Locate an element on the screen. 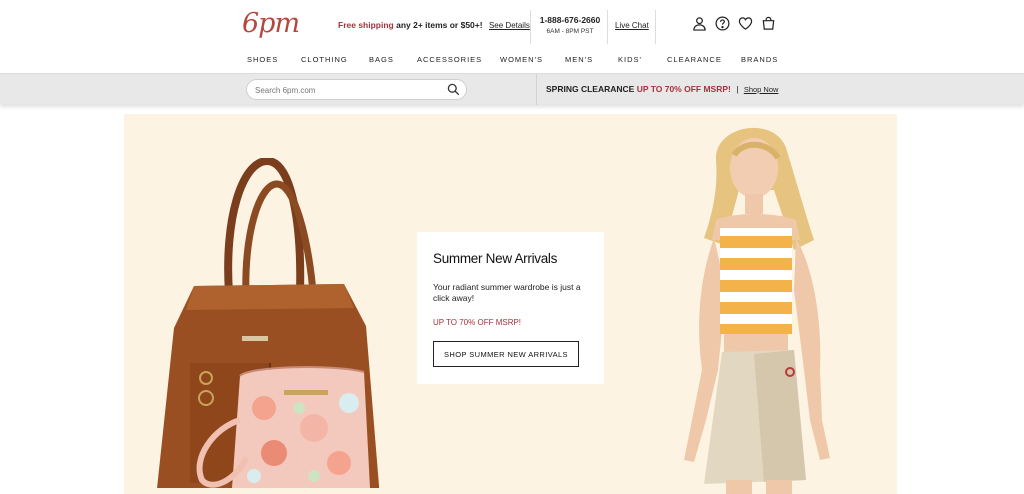 This screenshot has width=1024, height=494. header-icons is located at coordinates (734, 23).